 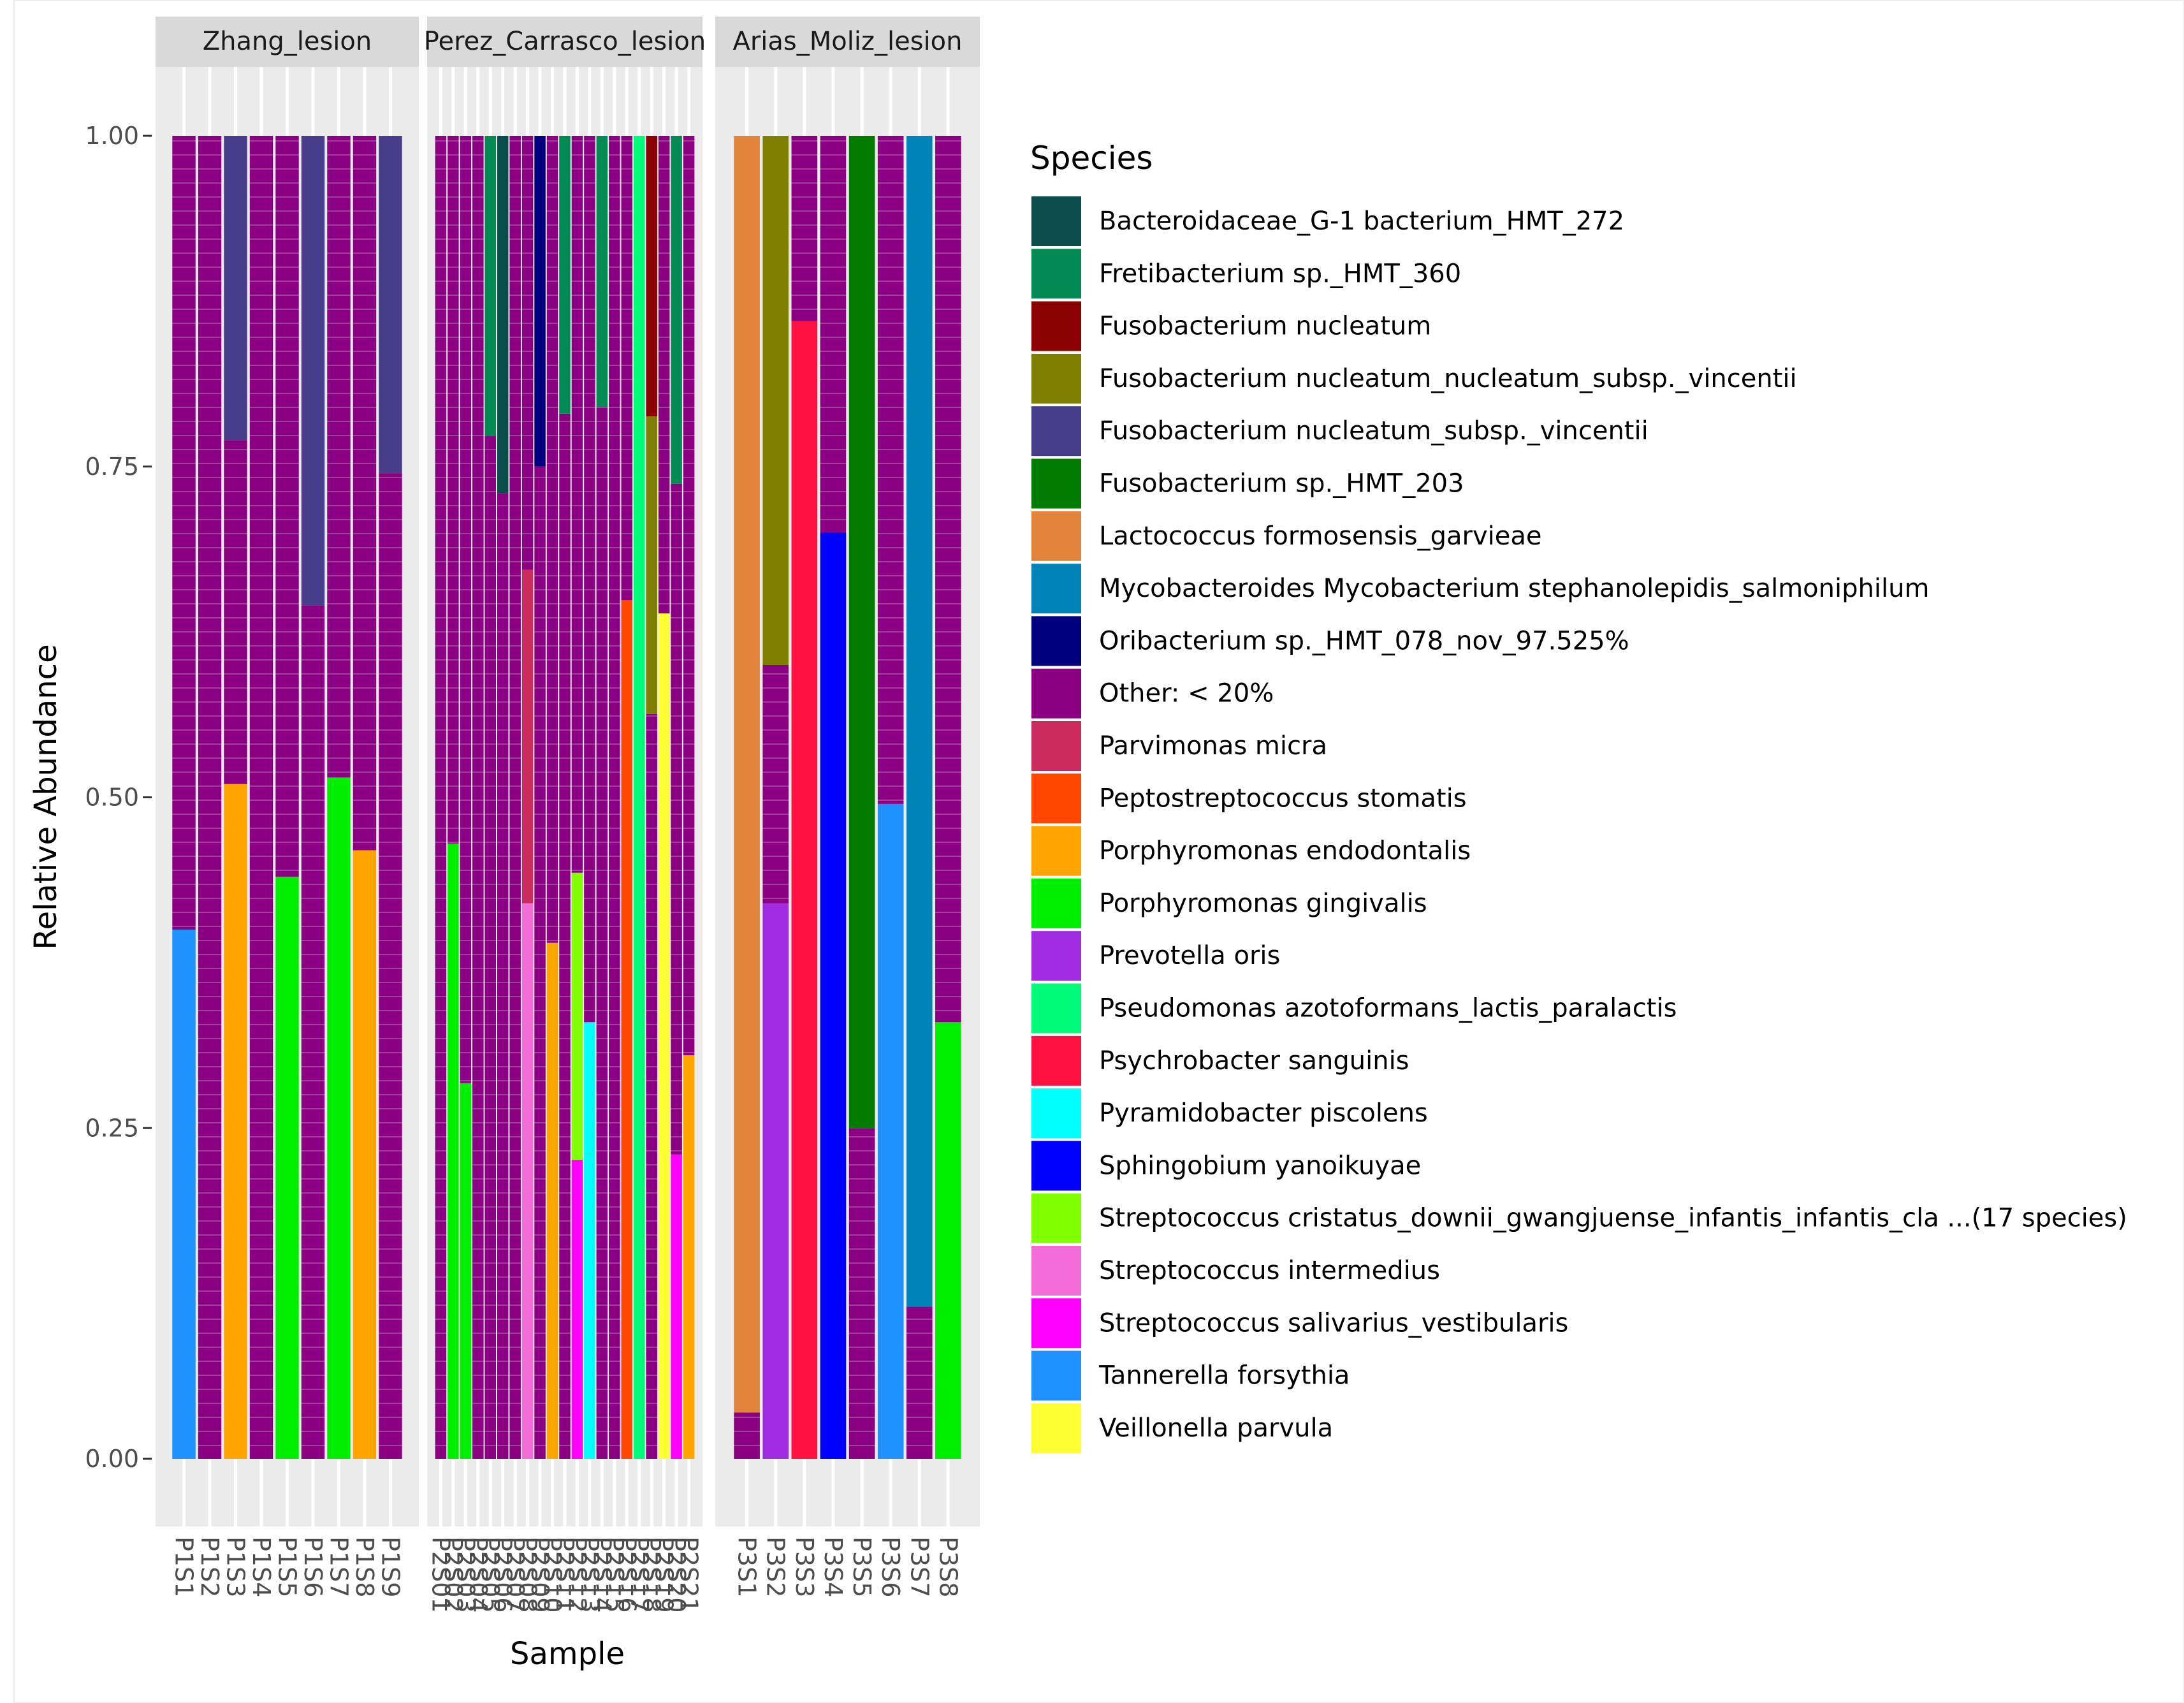 What do you see at coordinates (287, 41) in the screenshot?
I see `facet-strip-label: Zhang_lesion` at bounding box center [287, 41].